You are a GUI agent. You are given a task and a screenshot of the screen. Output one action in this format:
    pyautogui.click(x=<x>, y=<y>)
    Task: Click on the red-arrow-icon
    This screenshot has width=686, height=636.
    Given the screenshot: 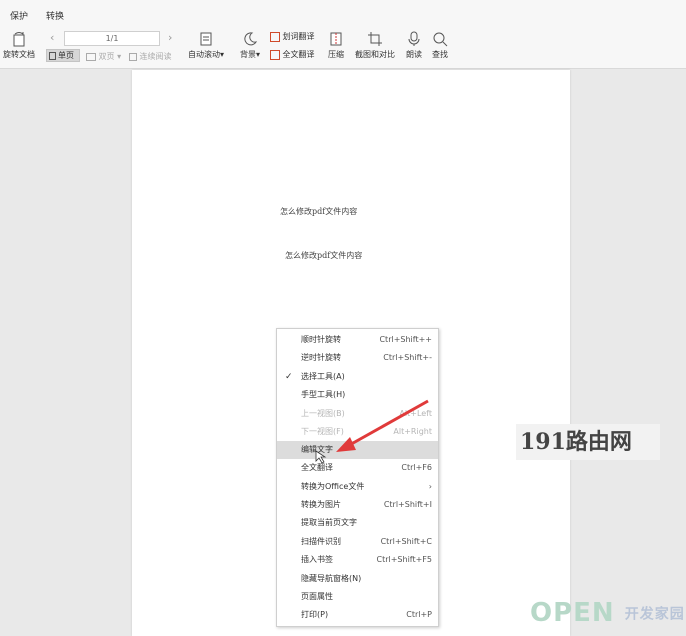 What is the action you would take?
    pyautogui.click(x=382, y=425)
    